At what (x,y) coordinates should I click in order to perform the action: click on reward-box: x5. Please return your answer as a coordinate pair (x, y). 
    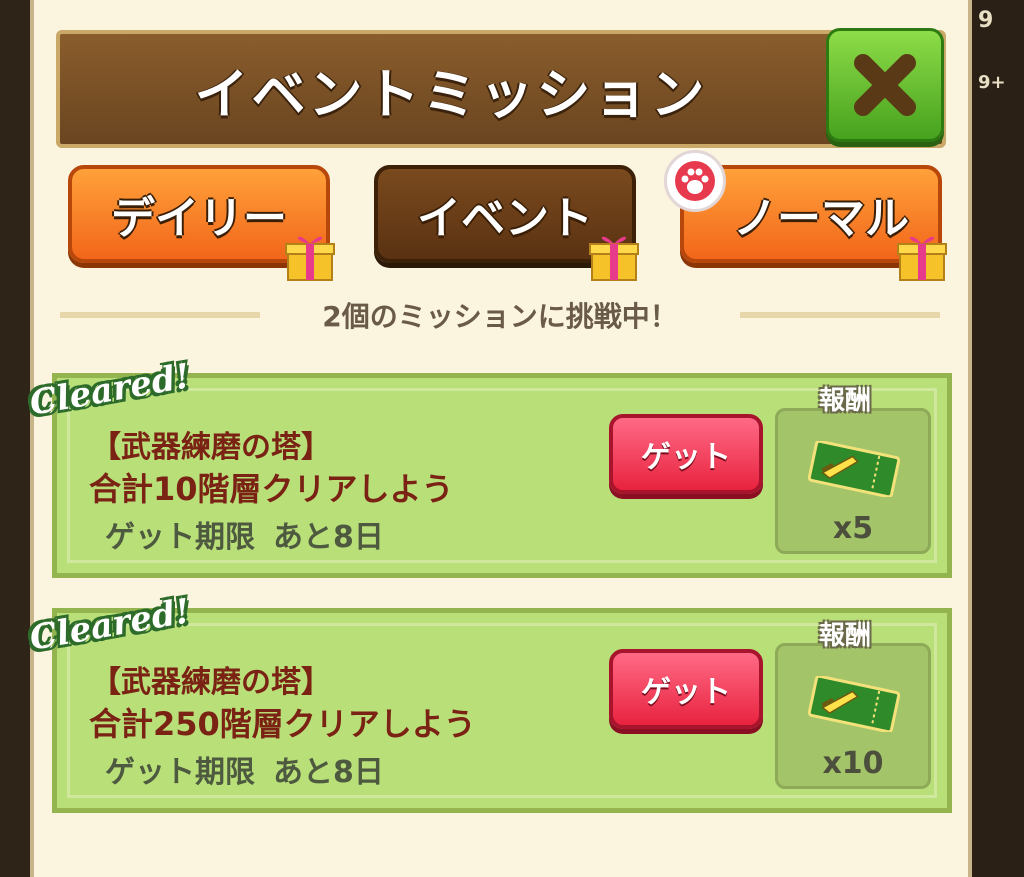
    Looking at the image, I should click on (853, 481).